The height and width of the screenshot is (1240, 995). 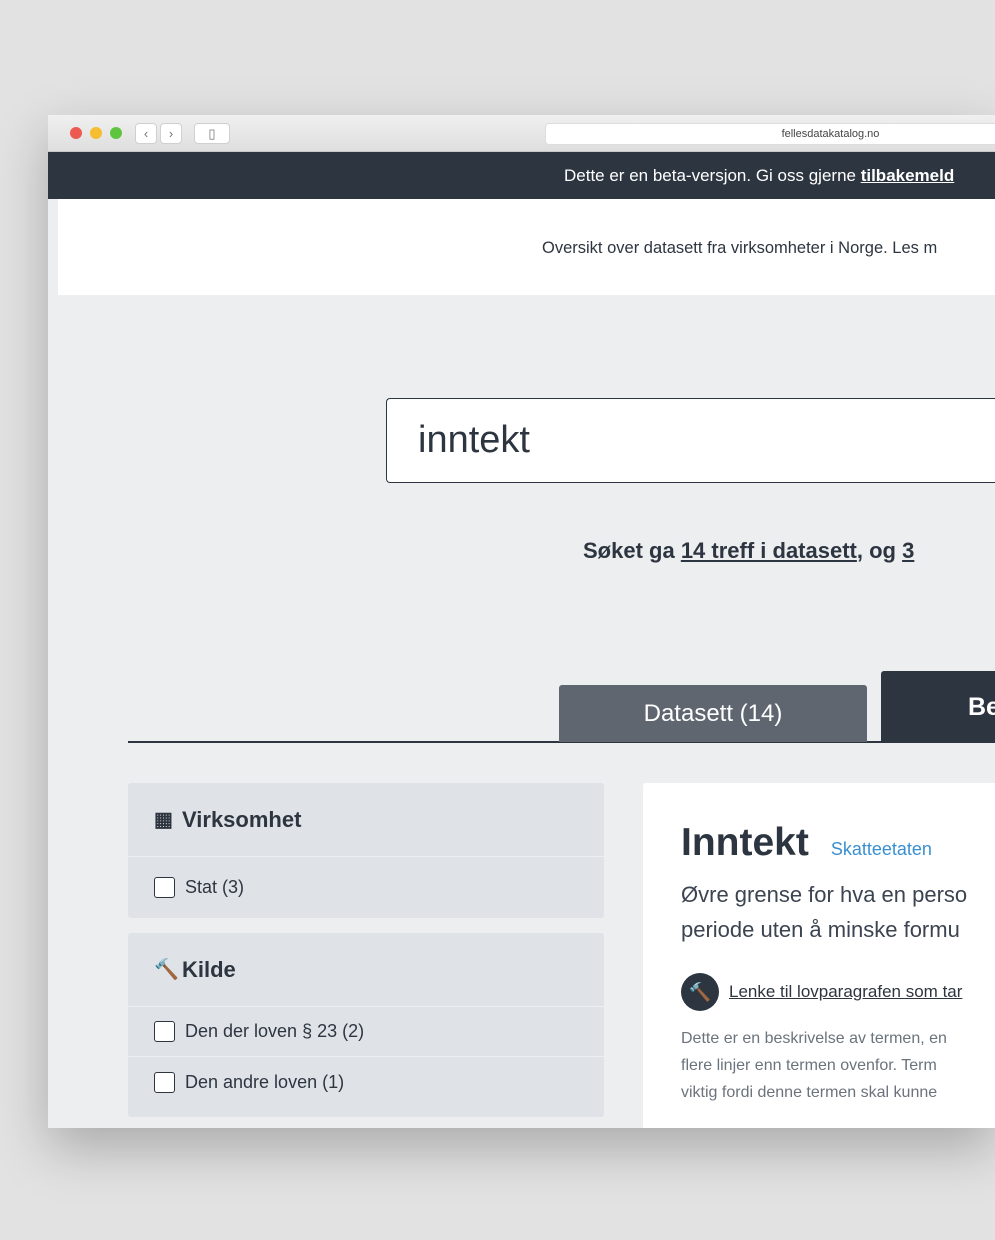 I want to click on filter-option: Stat (3), so click(x=366, y=887).